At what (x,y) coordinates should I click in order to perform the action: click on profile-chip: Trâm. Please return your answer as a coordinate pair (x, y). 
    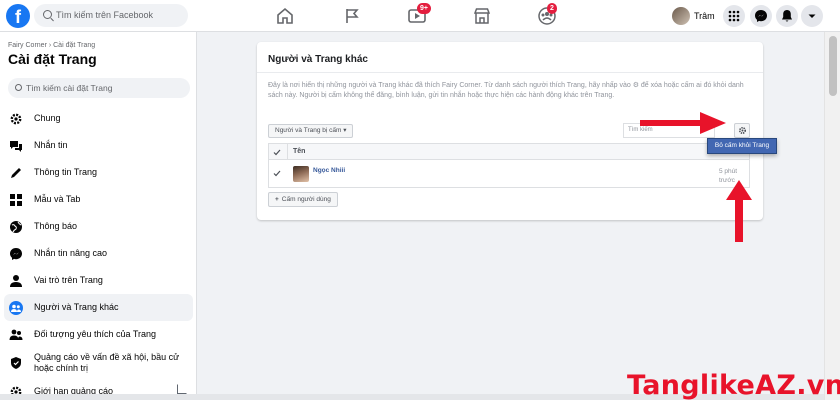
    Looking at the image, I should click on (693, 16).